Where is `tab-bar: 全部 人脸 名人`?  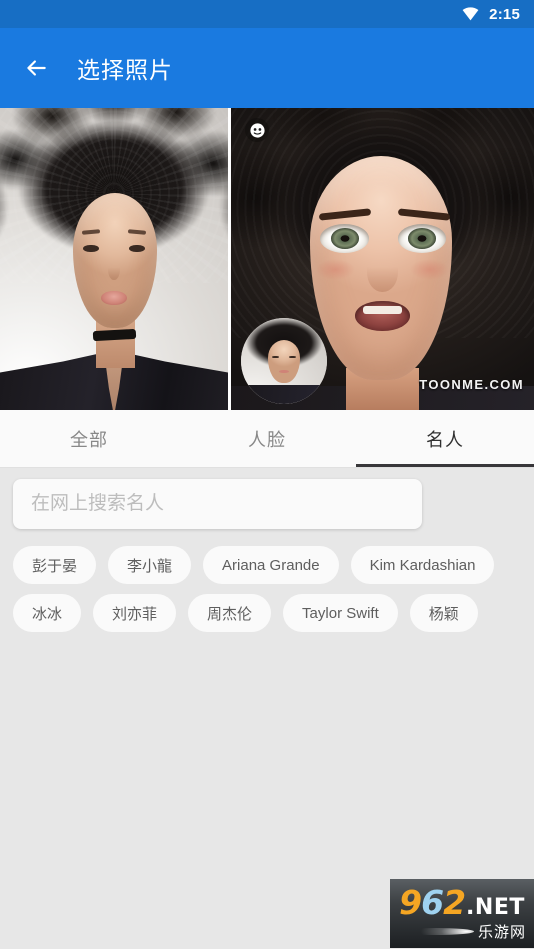 tab-bar: 全部 人脸 名人 is located at coordinates (267, 439).